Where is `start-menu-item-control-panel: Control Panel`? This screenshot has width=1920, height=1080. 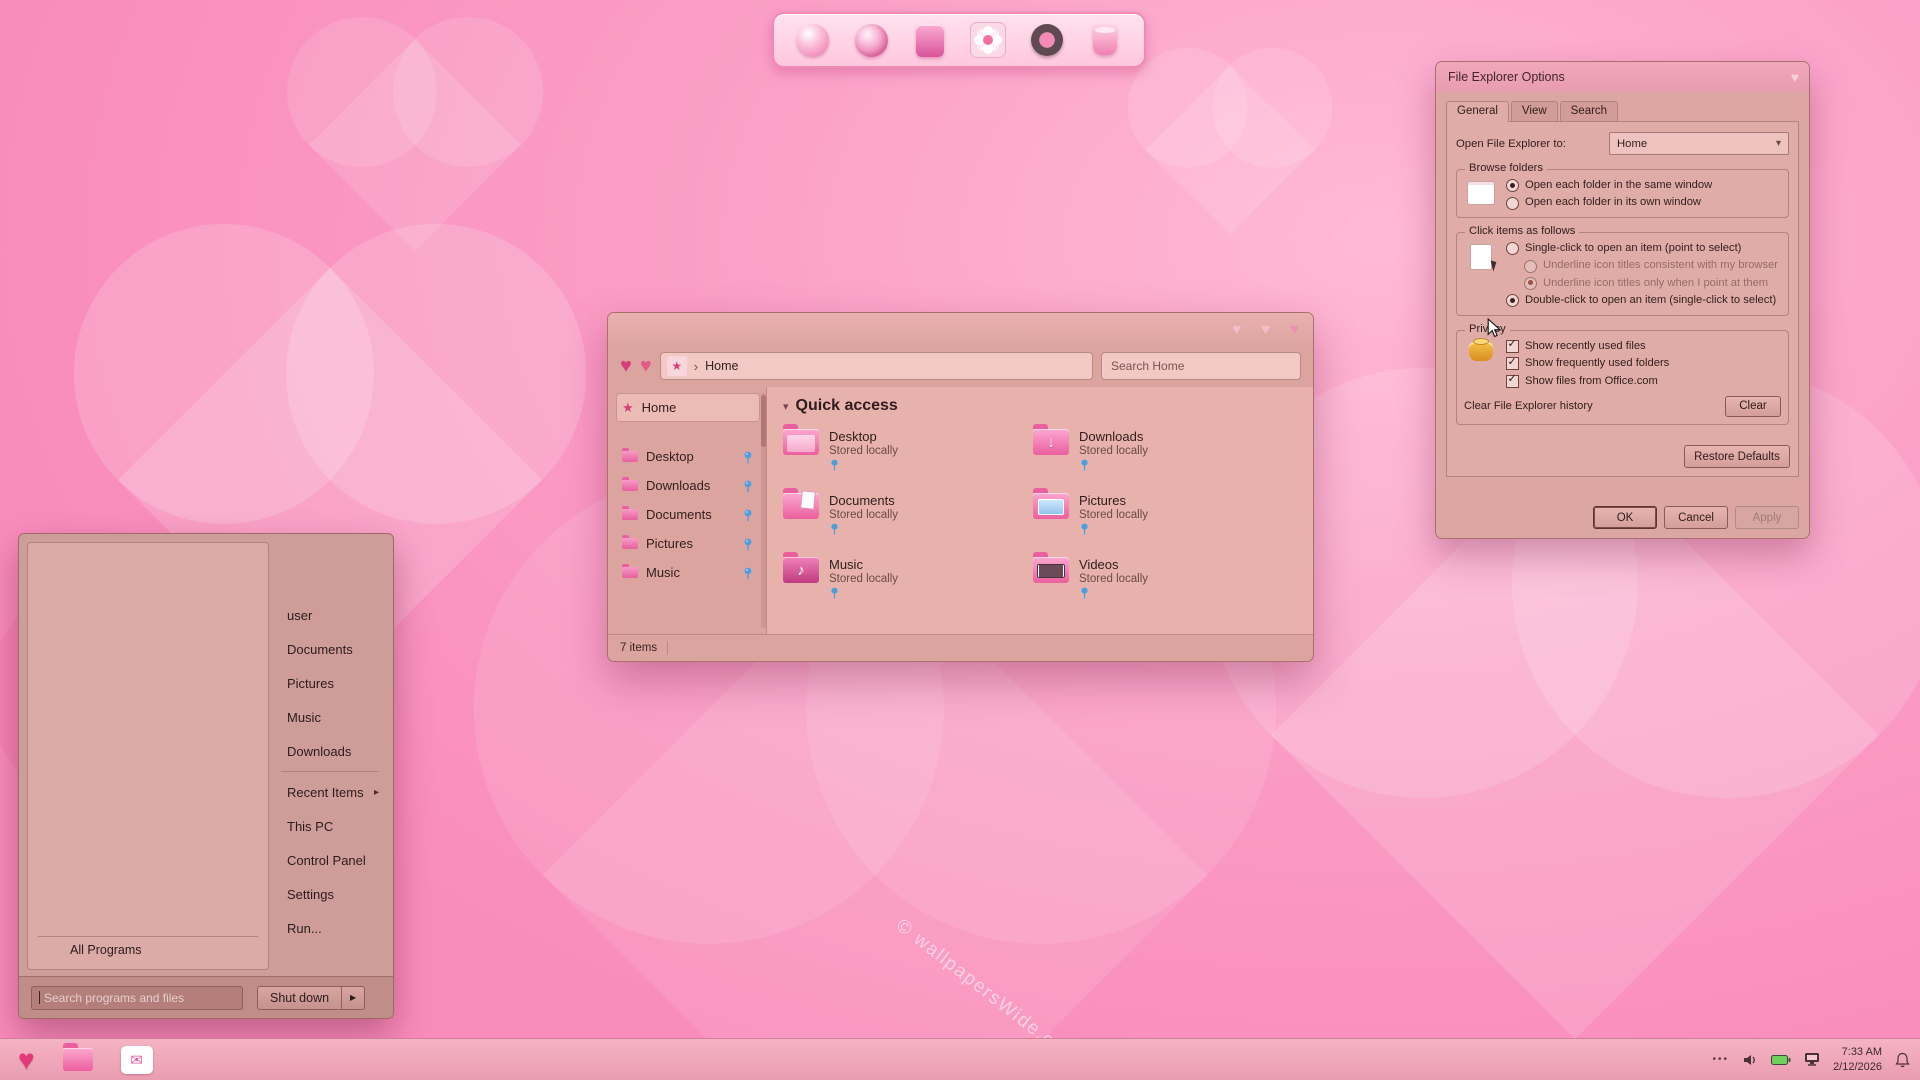
start-menu-item-control-panel: Control Panel is located at coordinates (330, 860).